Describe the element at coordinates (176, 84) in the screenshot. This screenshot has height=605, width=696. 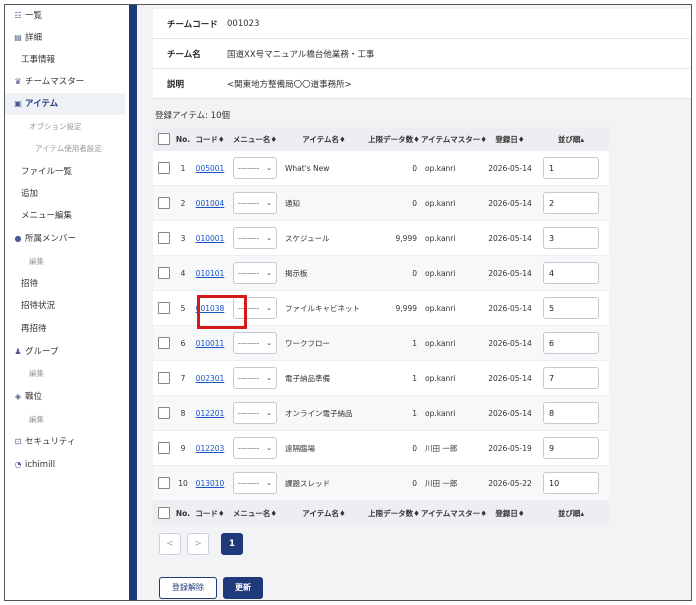
I see `info-label: 説明` at that location.